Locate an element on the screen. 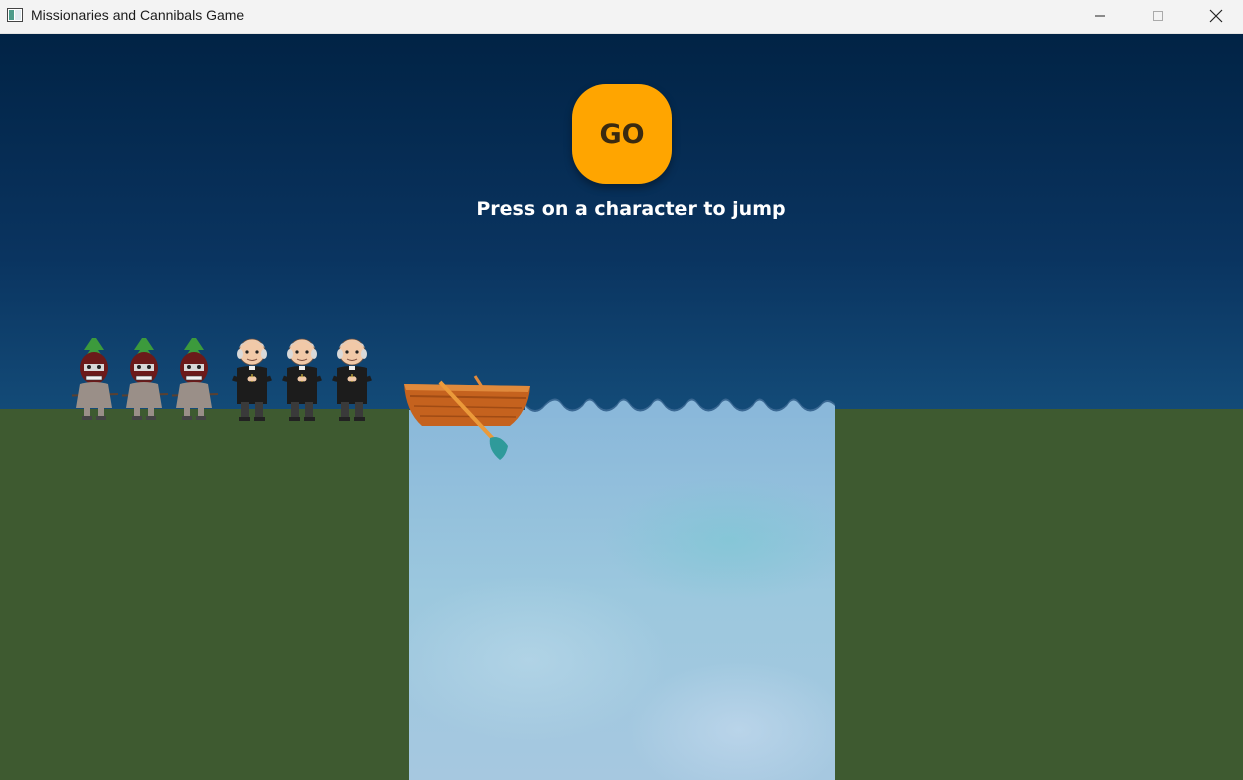  window-title: Missionaries and Cannibals Game is located at coordinates (138, 15).